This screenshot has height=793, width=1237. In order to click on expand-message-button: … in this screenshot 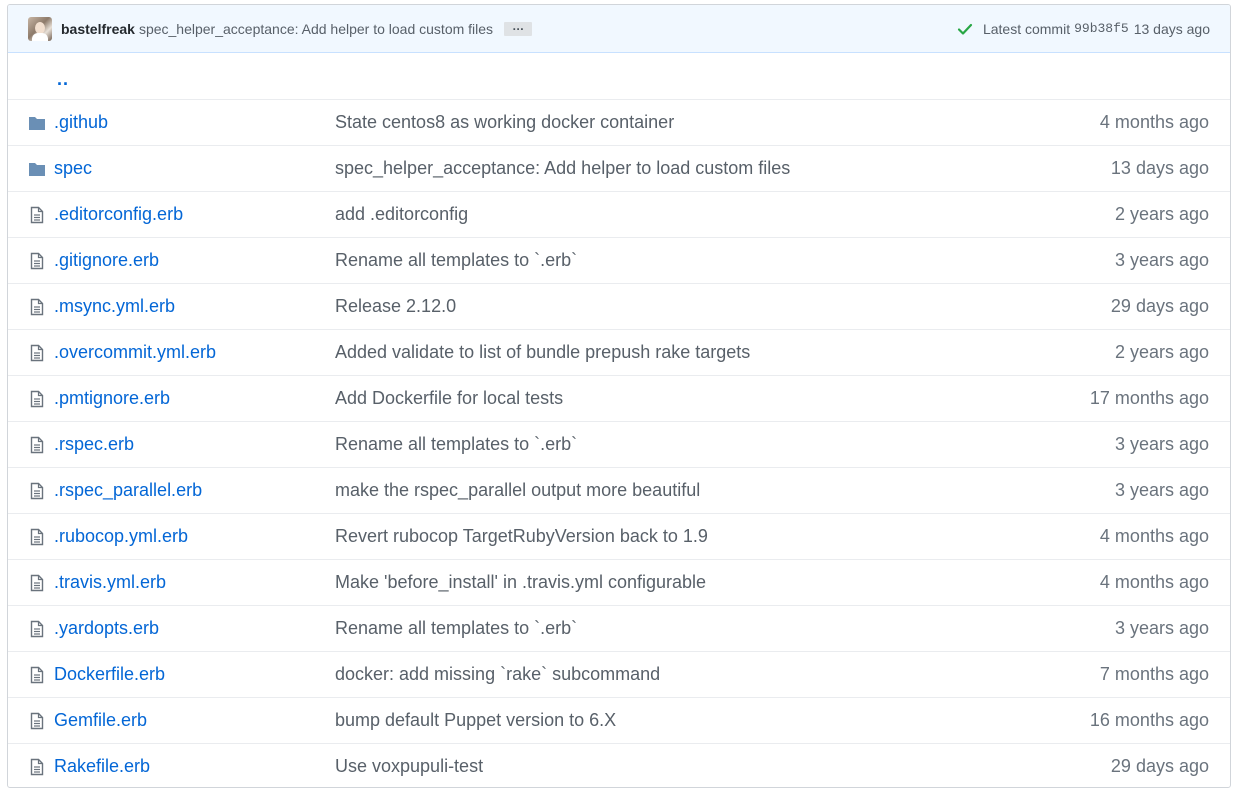, I will do `click(518, 28)`.